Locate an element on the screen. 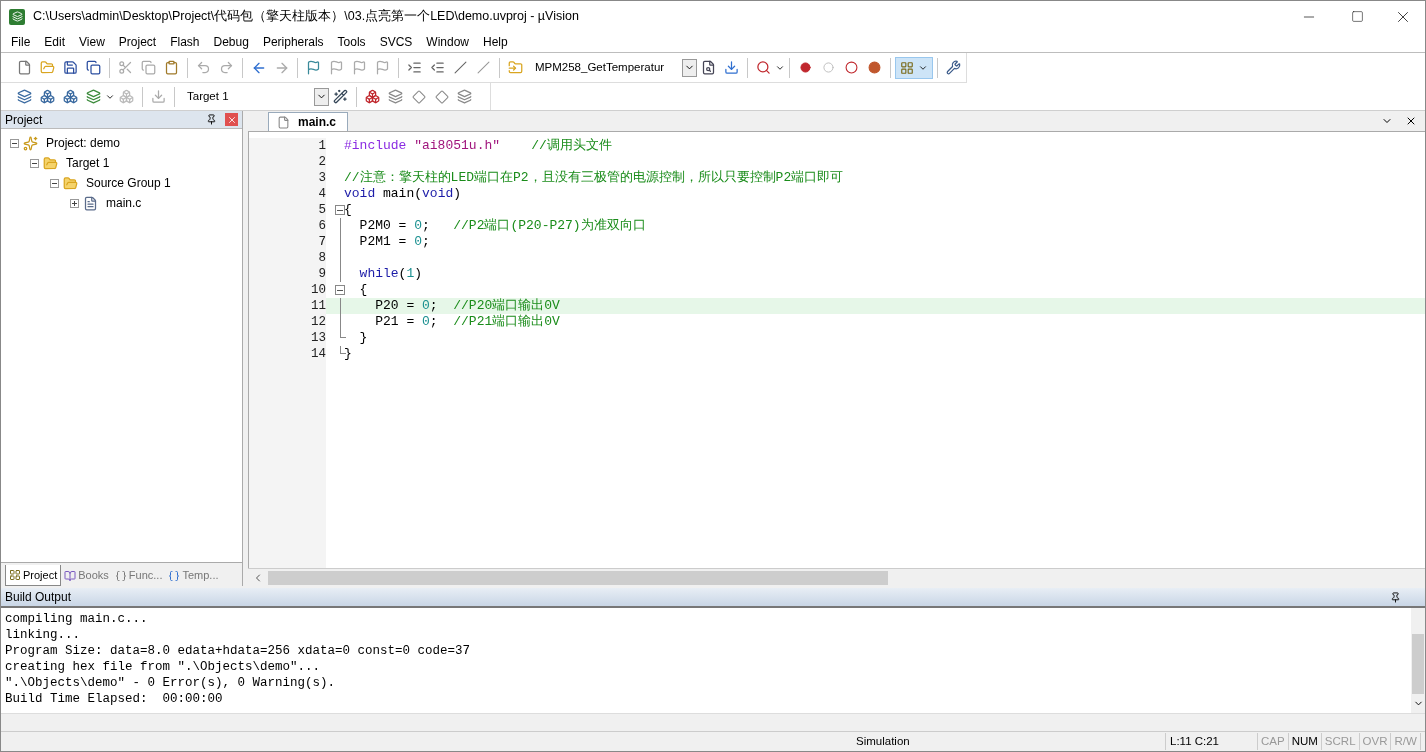 The image size is (1426, 752). expand-toggle is located at coordinates (74, 203).